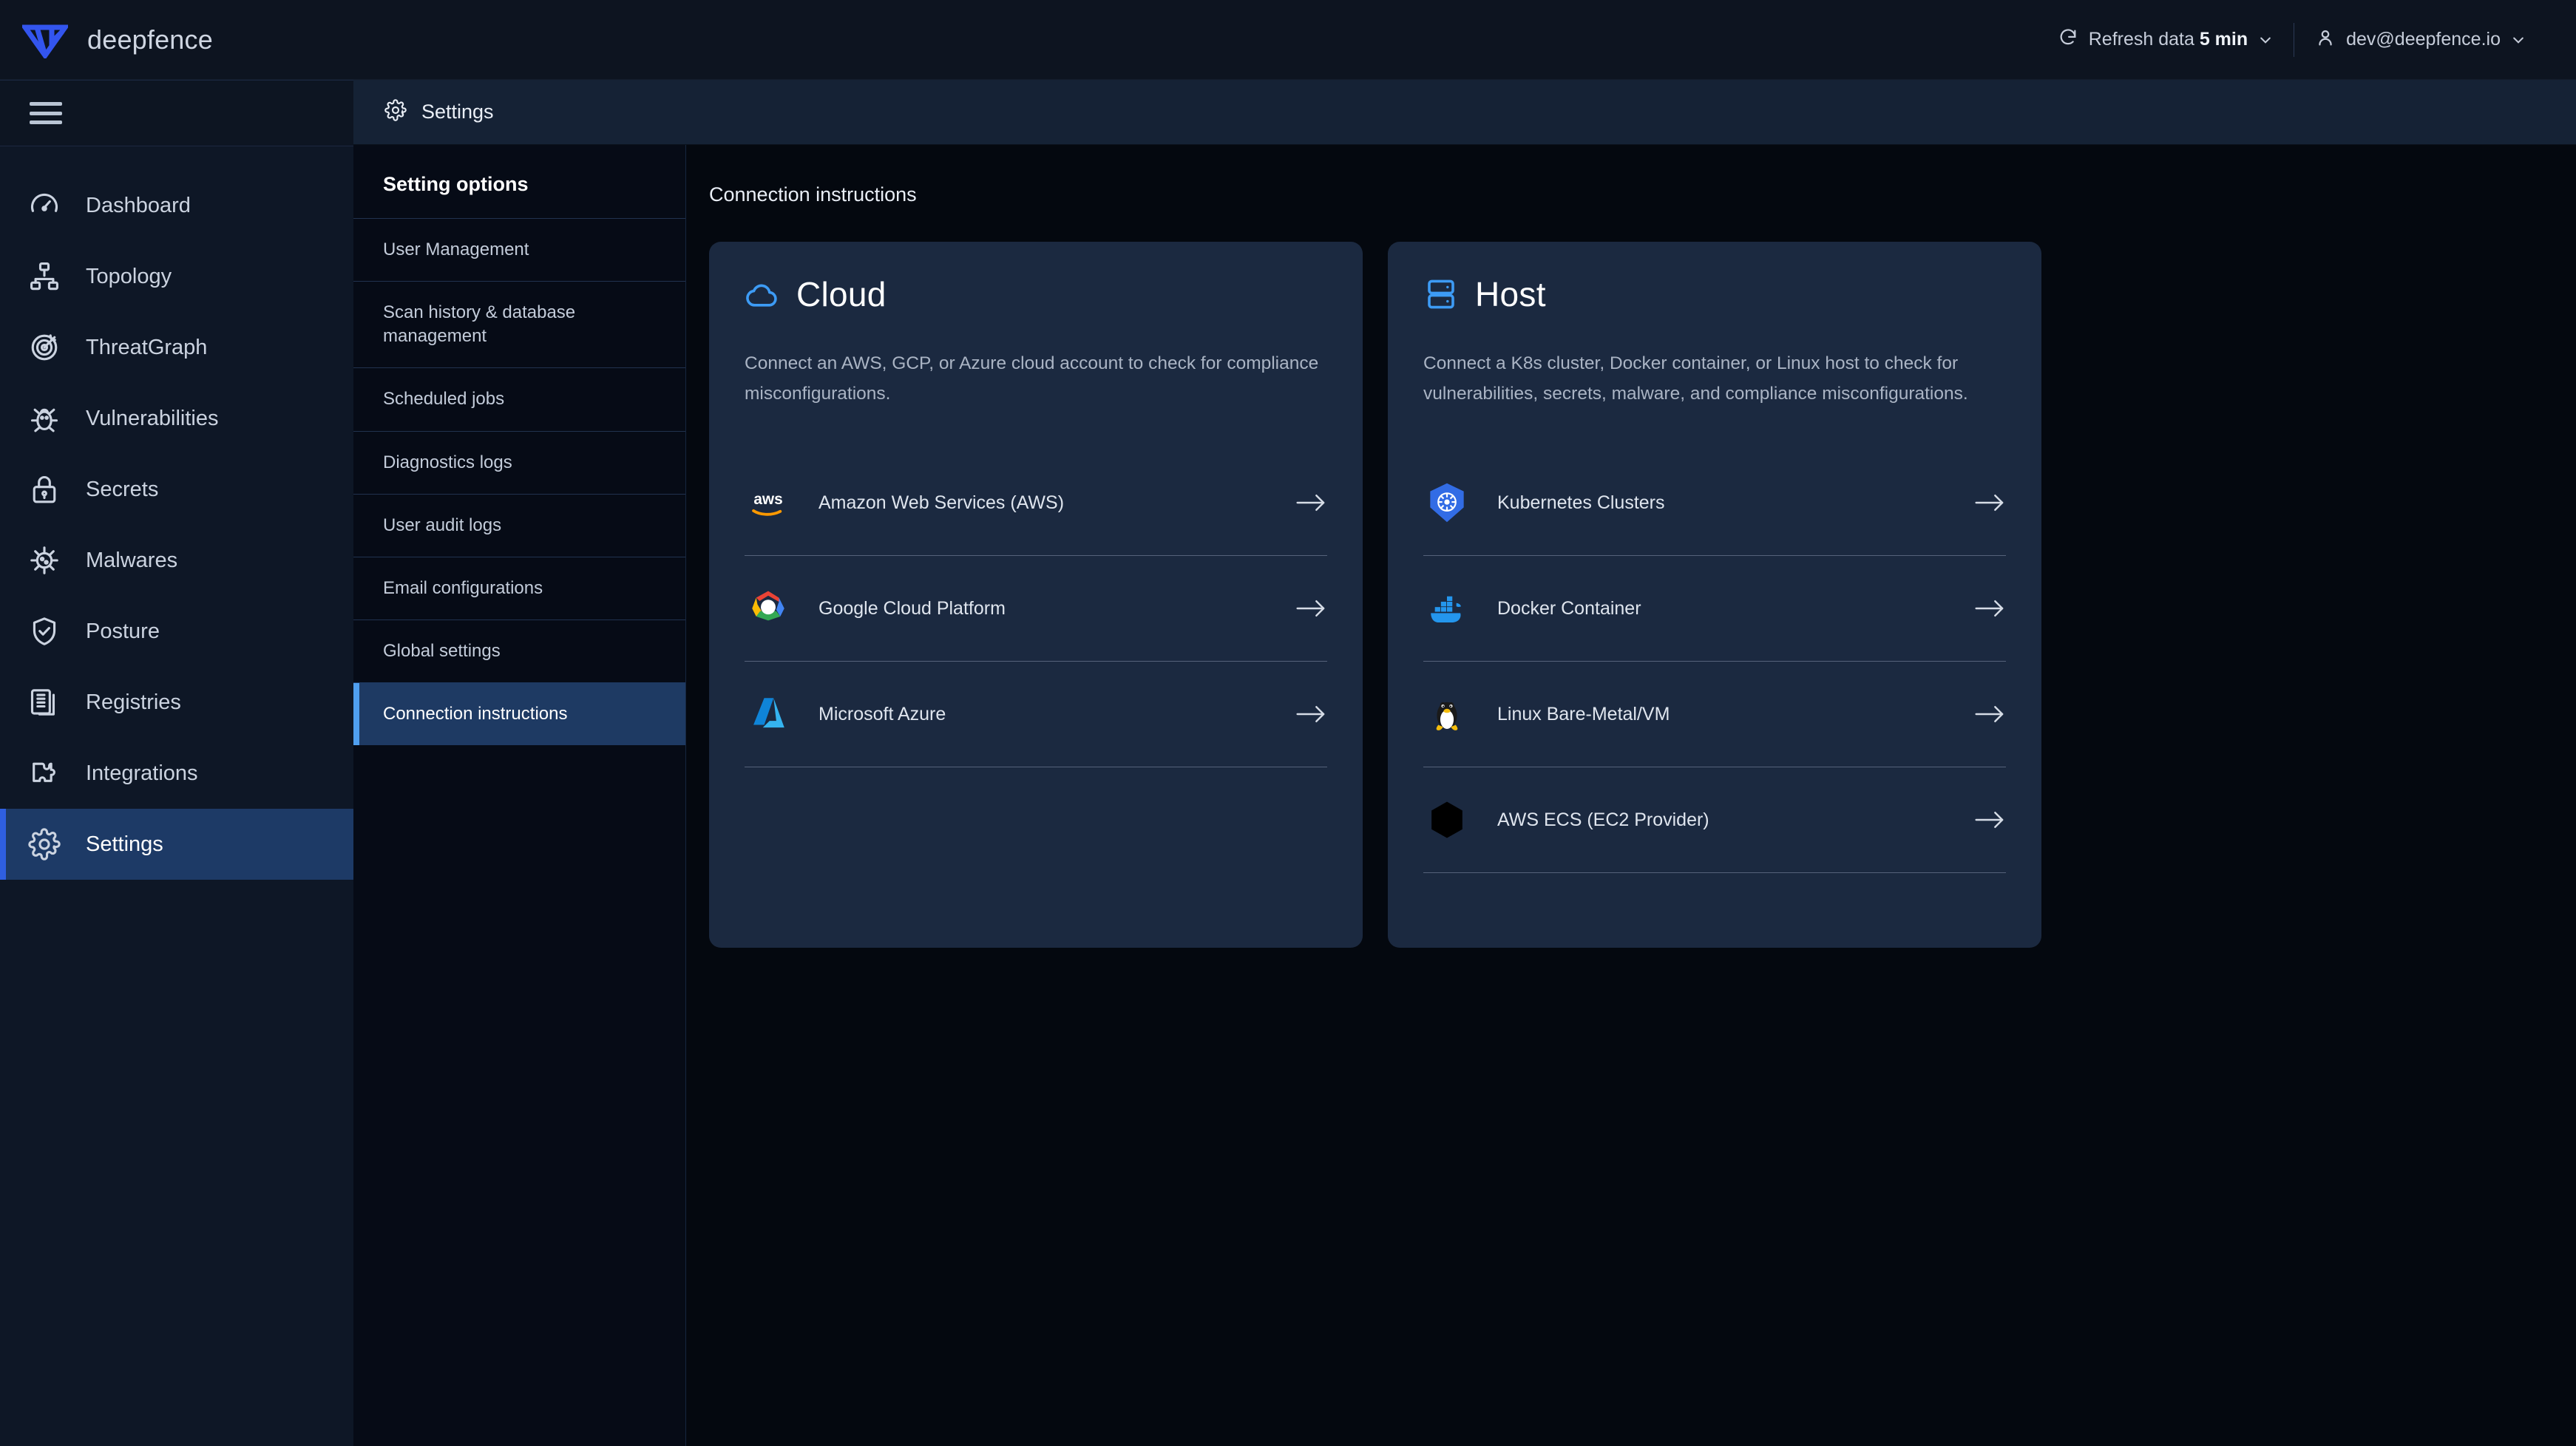 This screenshot has height=1446, width=2576. I want to click on gauge-icon, so click(44, 206).